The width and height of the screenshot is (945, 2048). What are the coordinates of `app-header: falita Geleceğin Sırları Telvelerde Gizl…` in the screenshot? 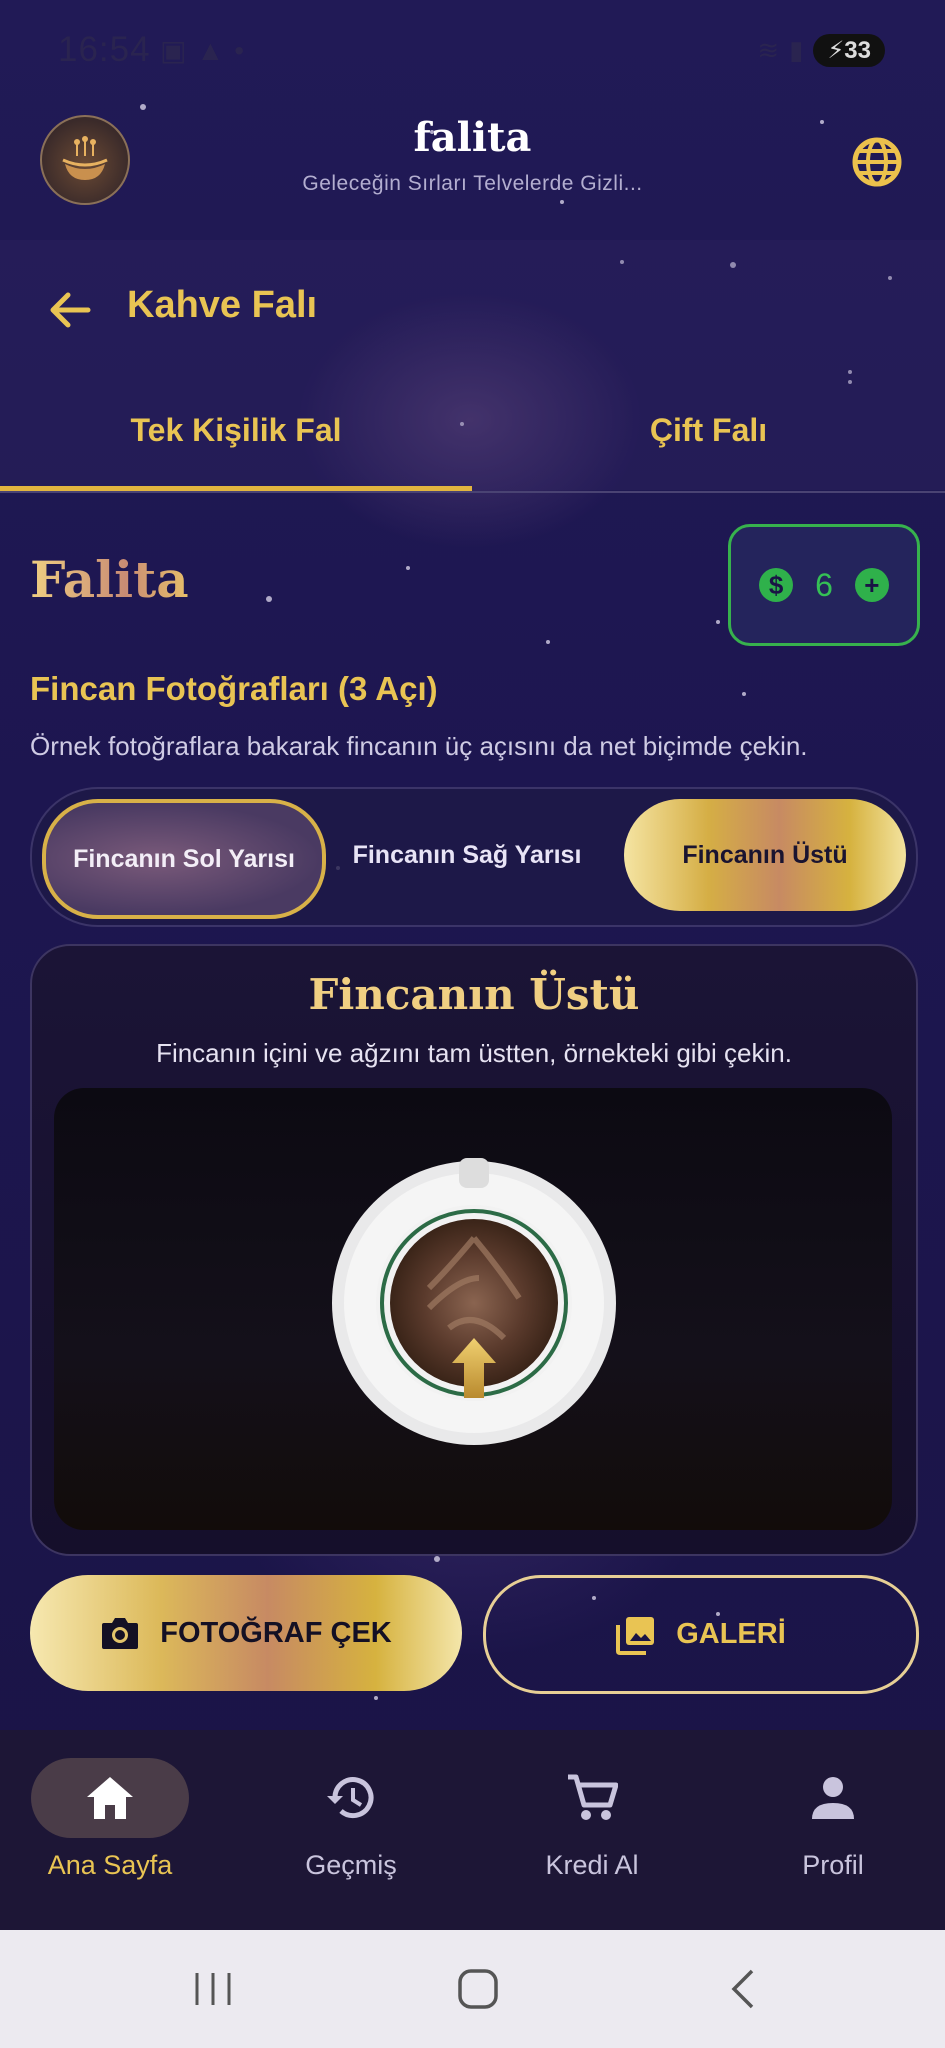 It's located at (472, 170).